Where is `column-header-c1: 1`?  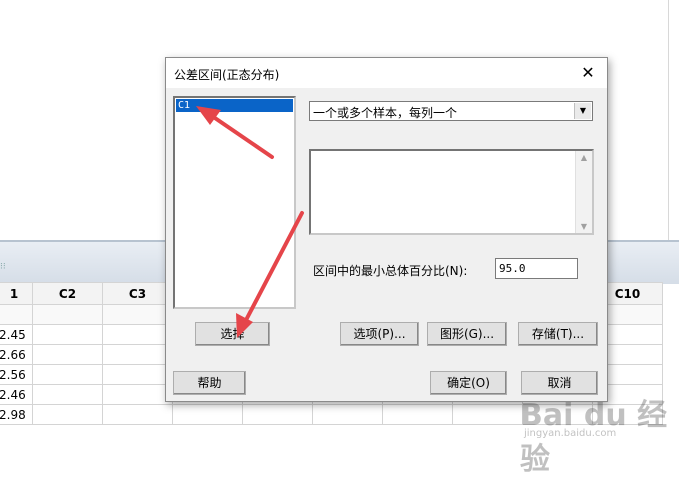 column-header-c1: 1 is located at coordinates (16, 293).